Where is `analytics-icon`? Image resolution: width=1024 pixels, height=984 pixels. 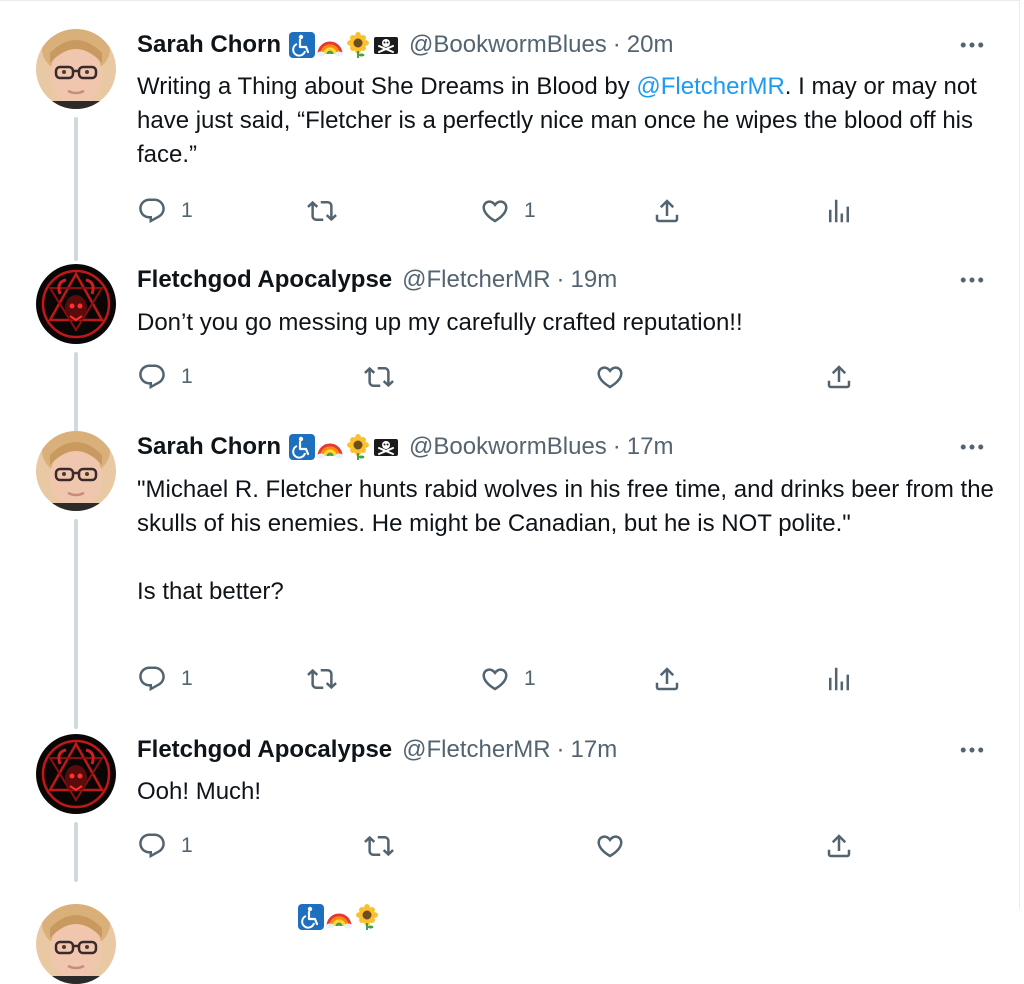
analytics-icon is located at coordinates (839, 679).